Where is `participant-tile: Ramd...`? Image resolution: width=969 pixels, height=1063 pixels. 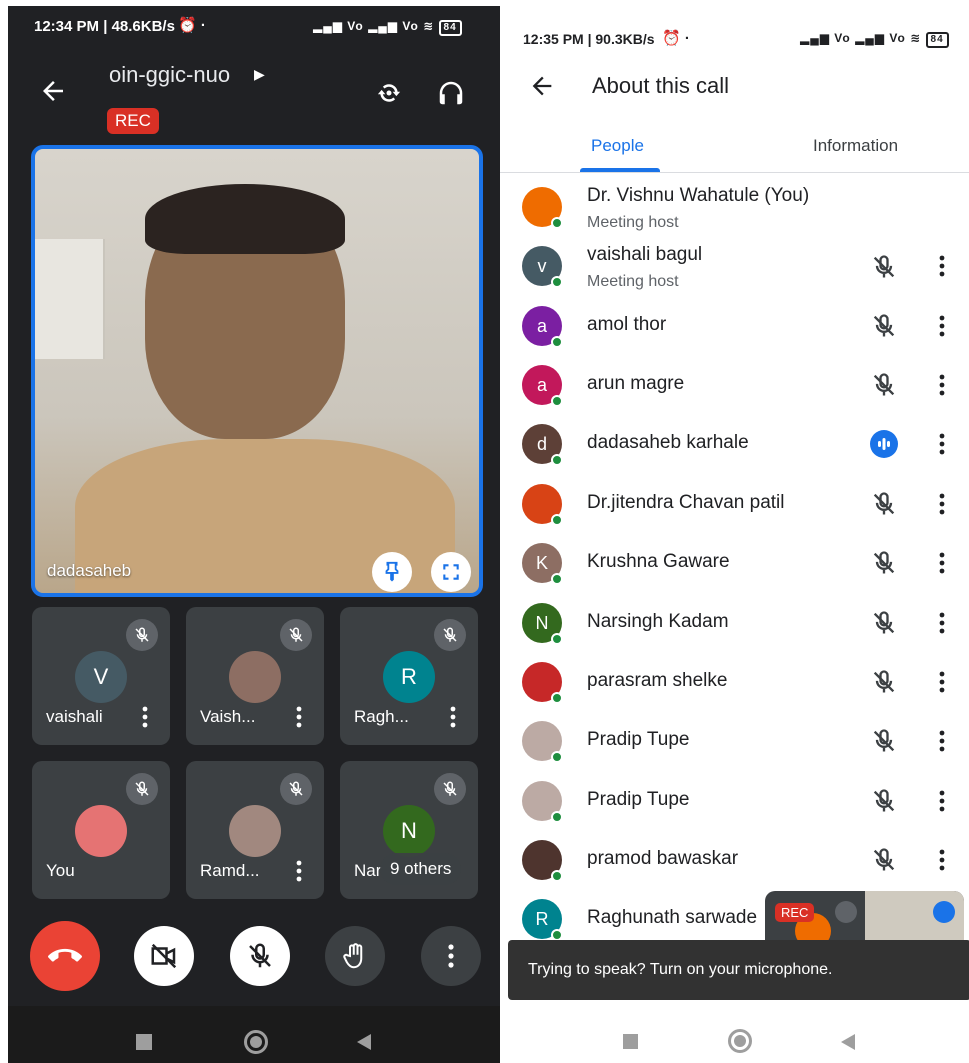
participant-tile: Ramd... is located at coordinates (255, 830).